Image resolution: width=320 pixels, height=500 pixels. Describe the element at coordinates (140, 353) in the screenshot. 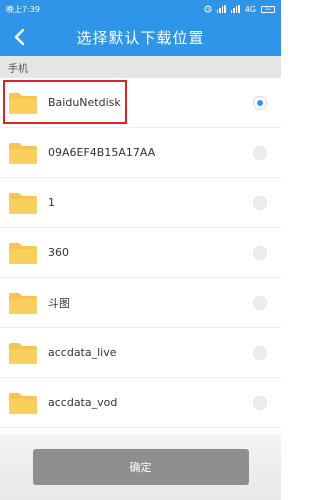

I see `folder-item: accdata_live` at that location.